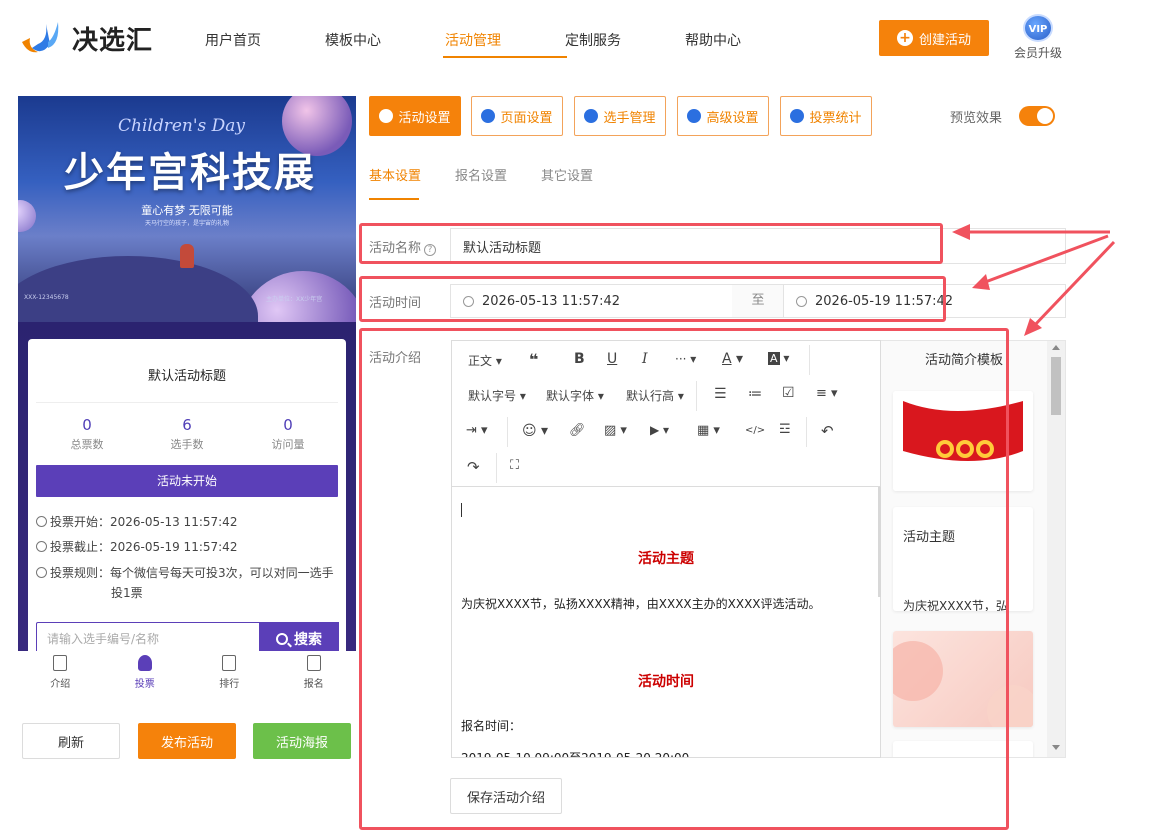 The height and width of the screenshot is (837, 1159). What do you see at coordinates (1056, 386) in the screenshot?
I see `scrollbar-thumb` at bounding box center [1056, 386].